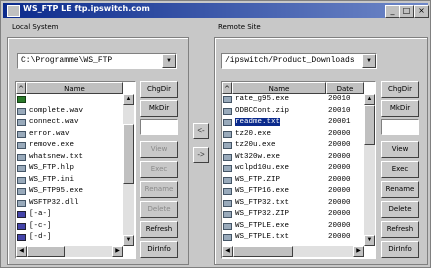 The width and height of the screenshot is (431, 268). Describe the element at coordinates (52, 168) in the screenshot. I see `file-name: WS_FTP.hlp` at that location.